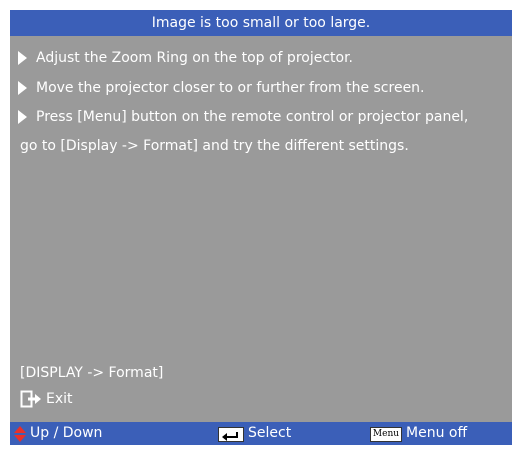  I want to click on exit-label: Exit, so click(59, 399).